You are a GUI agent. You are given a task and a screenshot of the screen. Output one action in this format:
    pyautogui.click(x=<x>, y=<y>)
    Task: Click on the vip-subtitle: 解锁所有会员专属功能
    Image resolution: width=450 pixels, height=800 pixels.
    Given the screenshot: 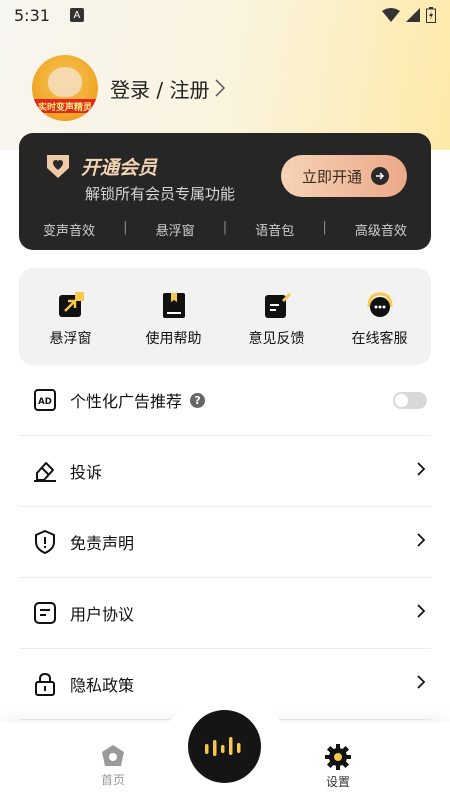 What is the action you would take?
    pyautogui.click(x=160, y=194)
    